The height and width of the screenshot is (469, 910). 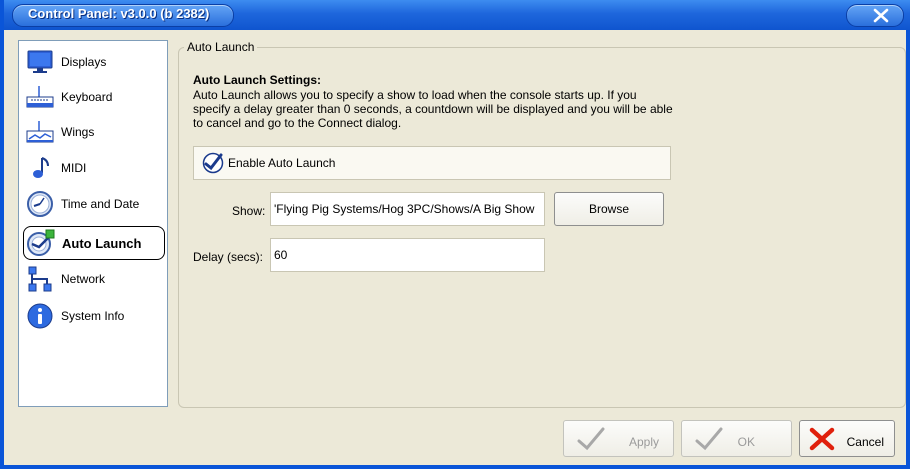 What do you see at coordinates (213, 163) in the screenshot?
I see `checkmark-icon` at bounding box center [213, 163].